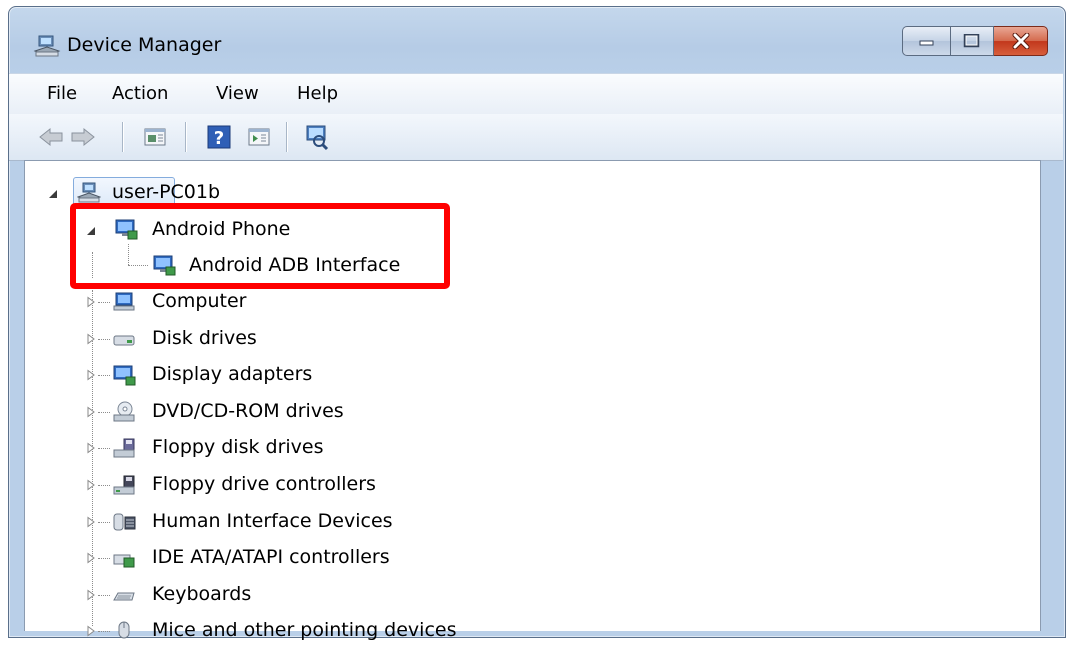 This screenshot has width=1075, height=648. Describe the element at coordinates (536, 94) in the screenshot. I see `menu-bar: File Action View Help` at that location.